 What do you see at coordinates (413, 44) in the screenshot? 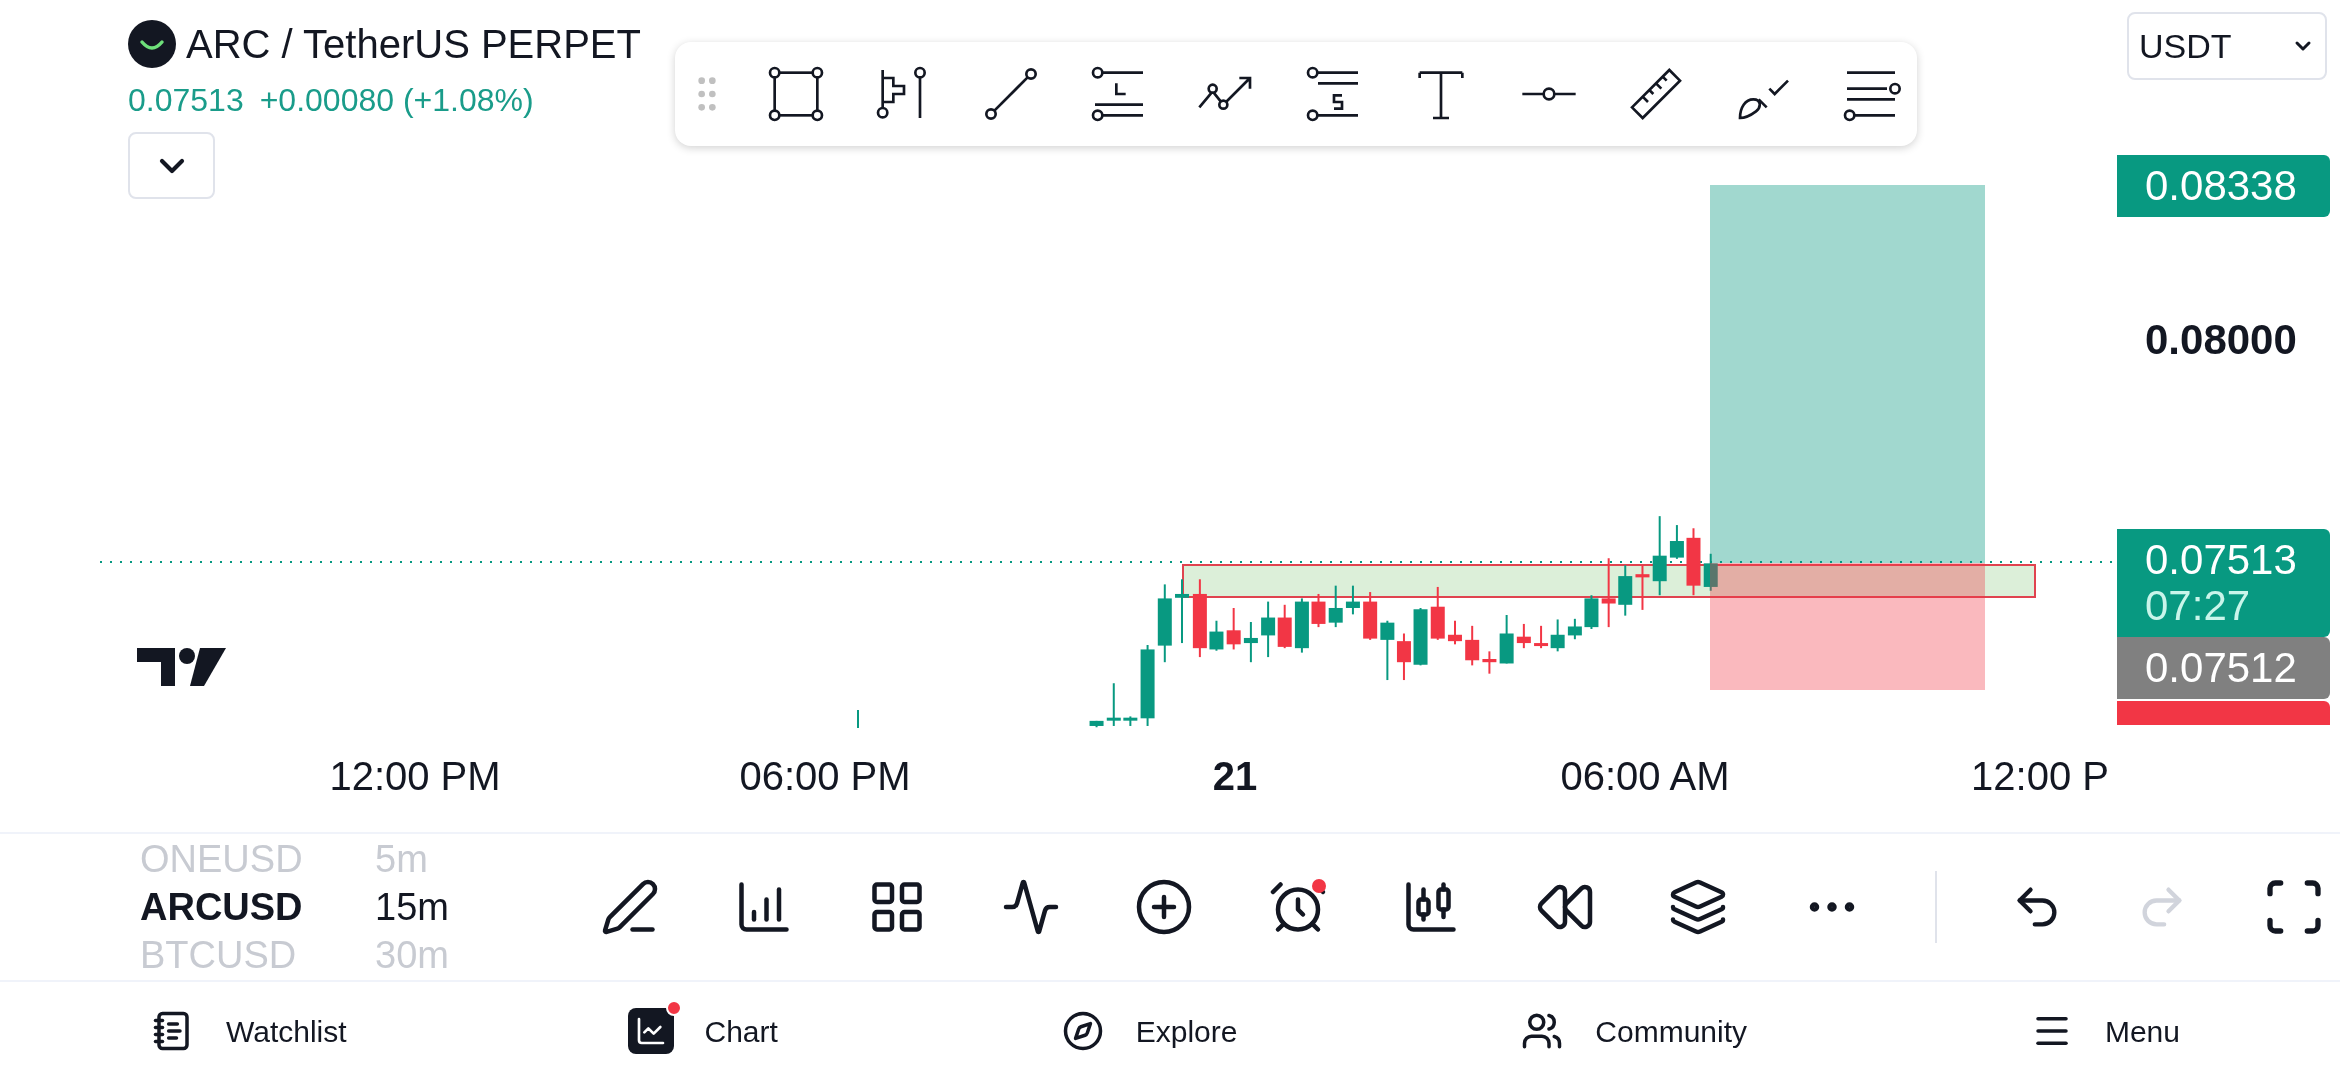
I see `symbol-title: ARC / TetherUS PERPET` at bounding box center [413, 44].